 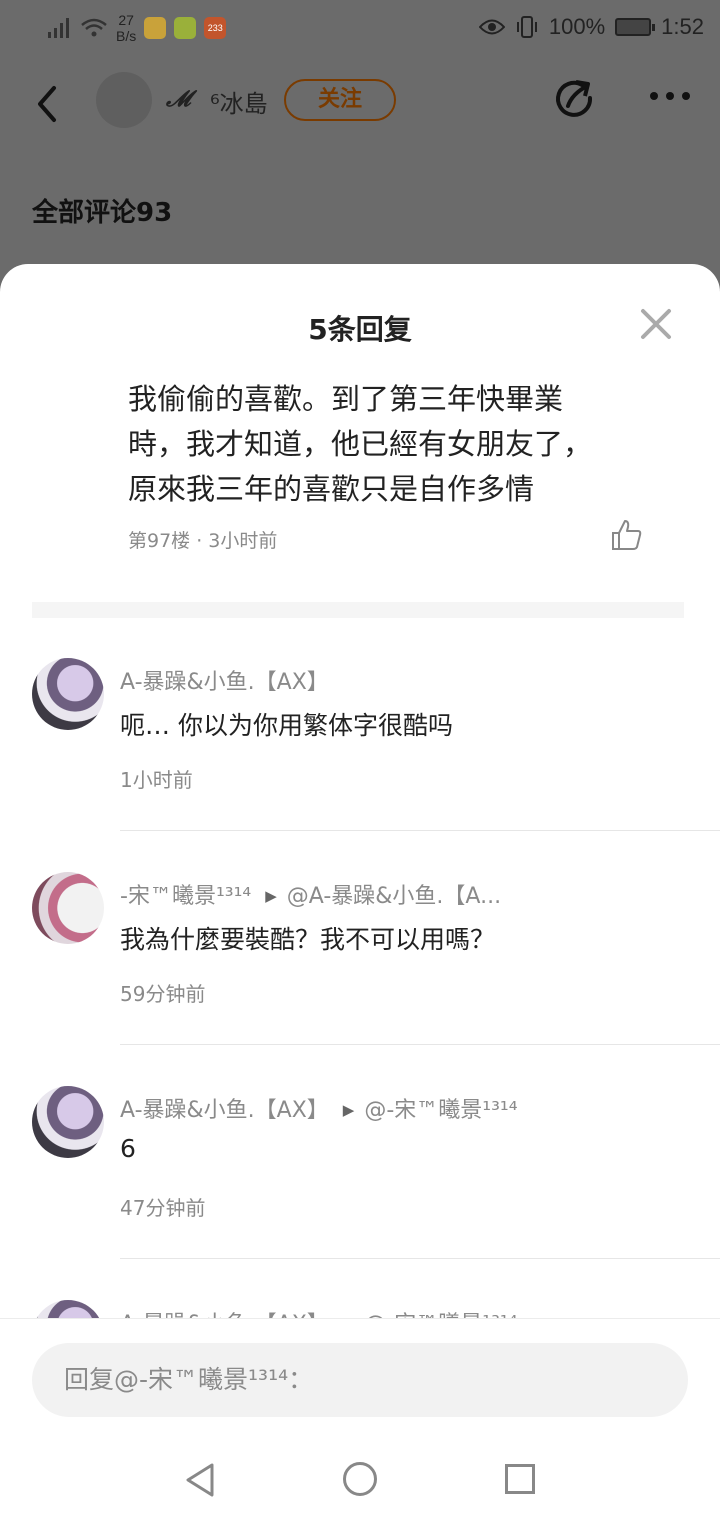 I want to click on vibrate-icon, so click(x=526, y=27).